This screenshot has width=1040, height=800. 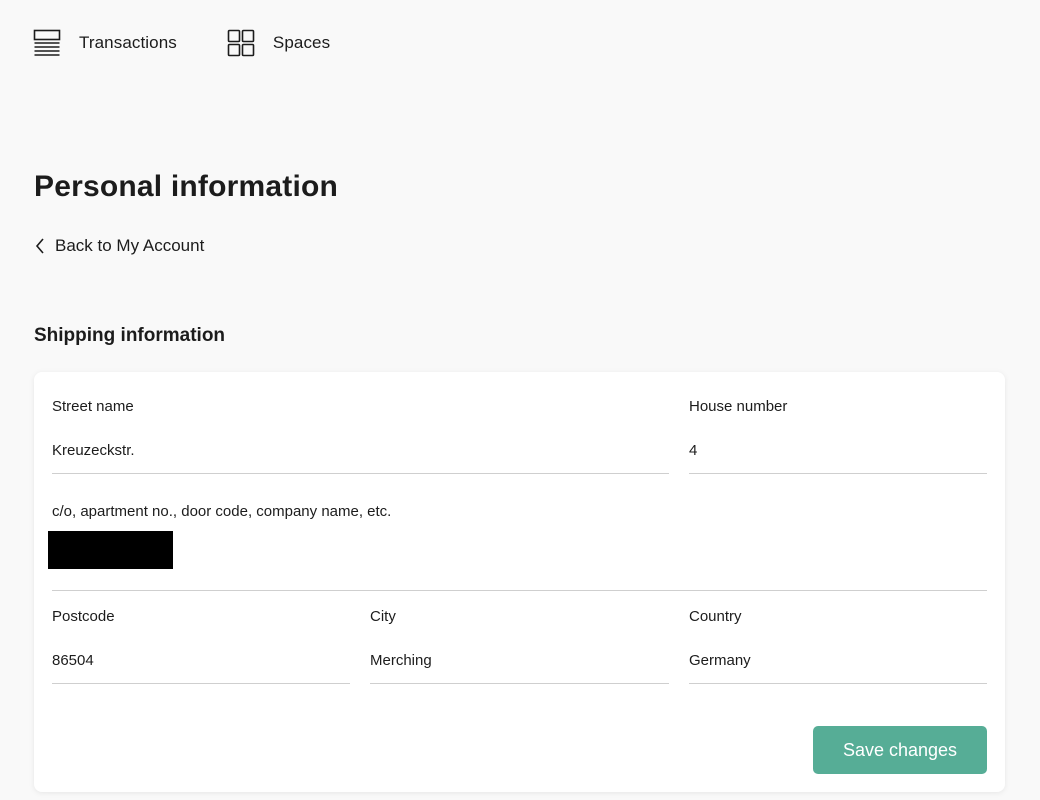 What do you see at coordinates (93, 406) in the screenshot?
I see `street-label: Street name` at bounding box center [93, 406].